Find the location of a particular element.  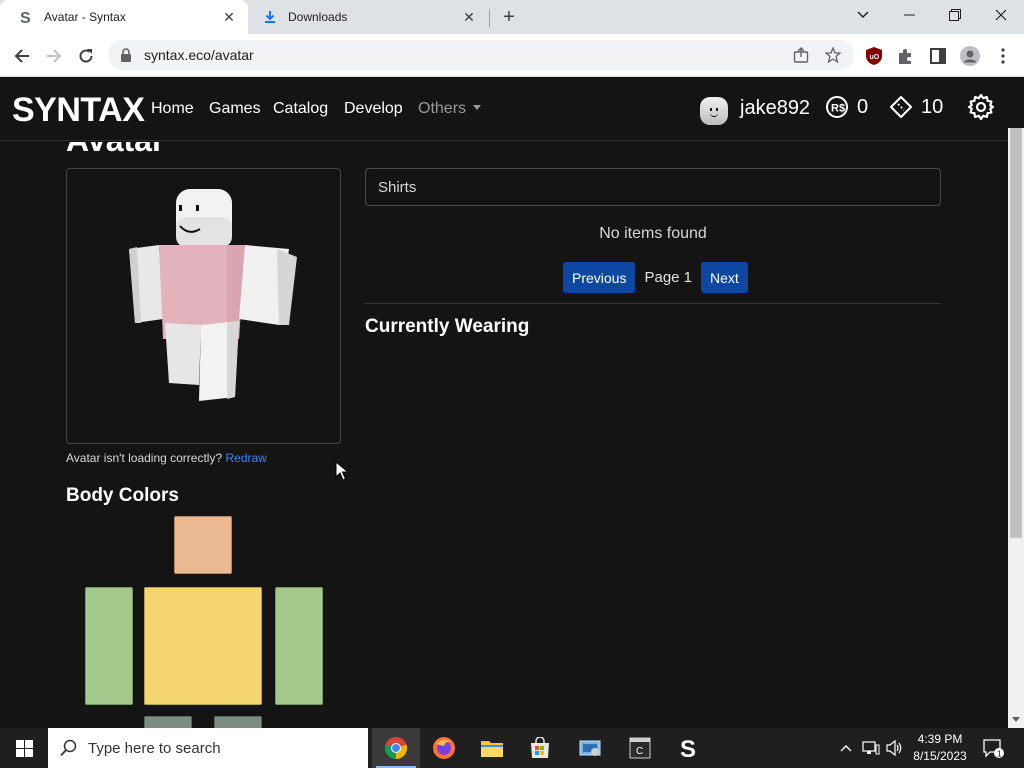

item-type-select: Shirts is located at coordinates (653, 187).